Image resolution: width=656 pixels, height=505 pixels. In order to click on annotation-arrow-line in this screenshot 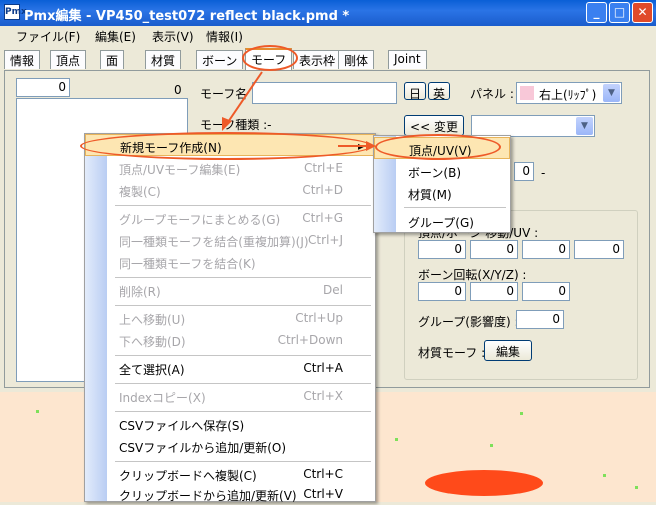, I will do `click(244, 98)`.